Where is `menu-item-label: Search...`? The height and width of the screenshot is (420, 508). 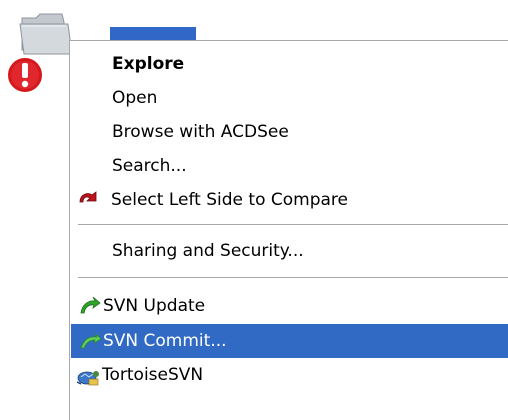 menu-item-label: Search... is located at coordinates (149, 166).